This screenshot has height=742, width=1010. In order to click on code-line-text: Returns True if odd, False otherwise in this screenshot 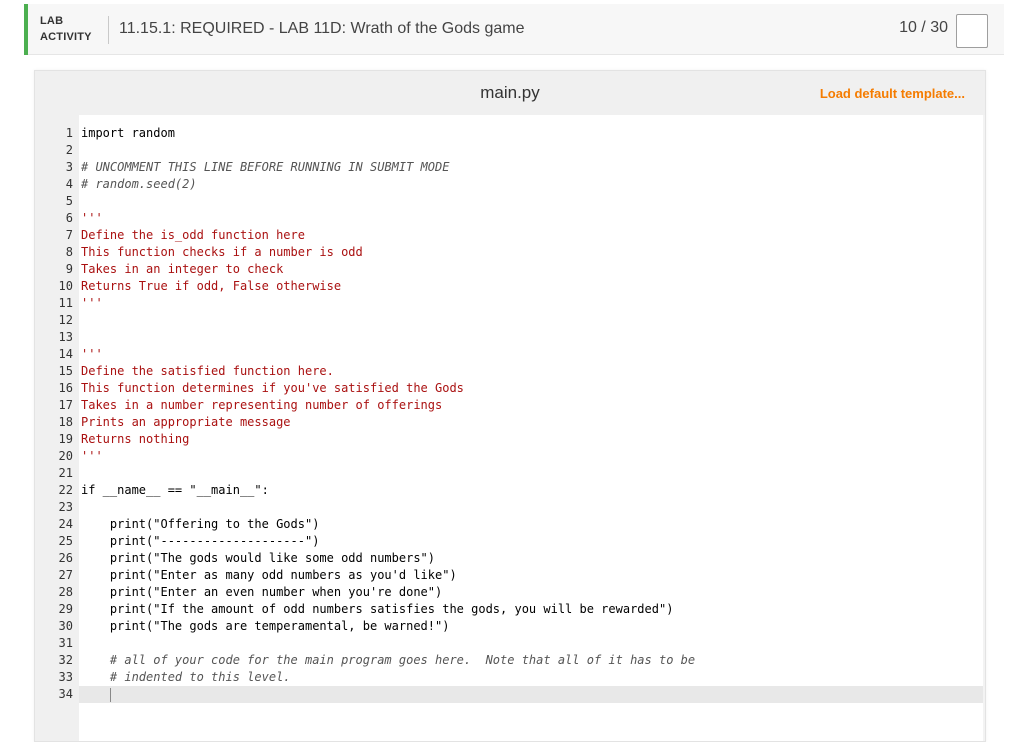, I will do `click(211, 286)`.